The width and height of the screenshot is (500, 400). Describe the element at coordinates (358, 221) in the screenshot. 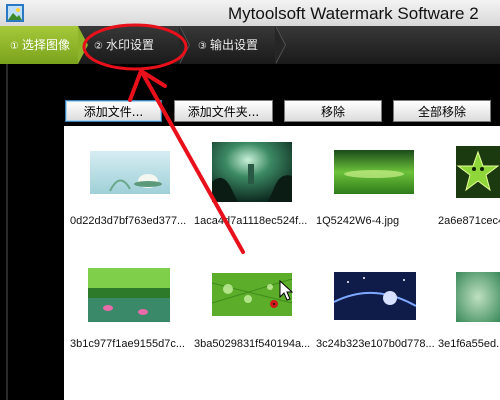

I see `image-name: 1Q5242W6-4.jpg` at that location.